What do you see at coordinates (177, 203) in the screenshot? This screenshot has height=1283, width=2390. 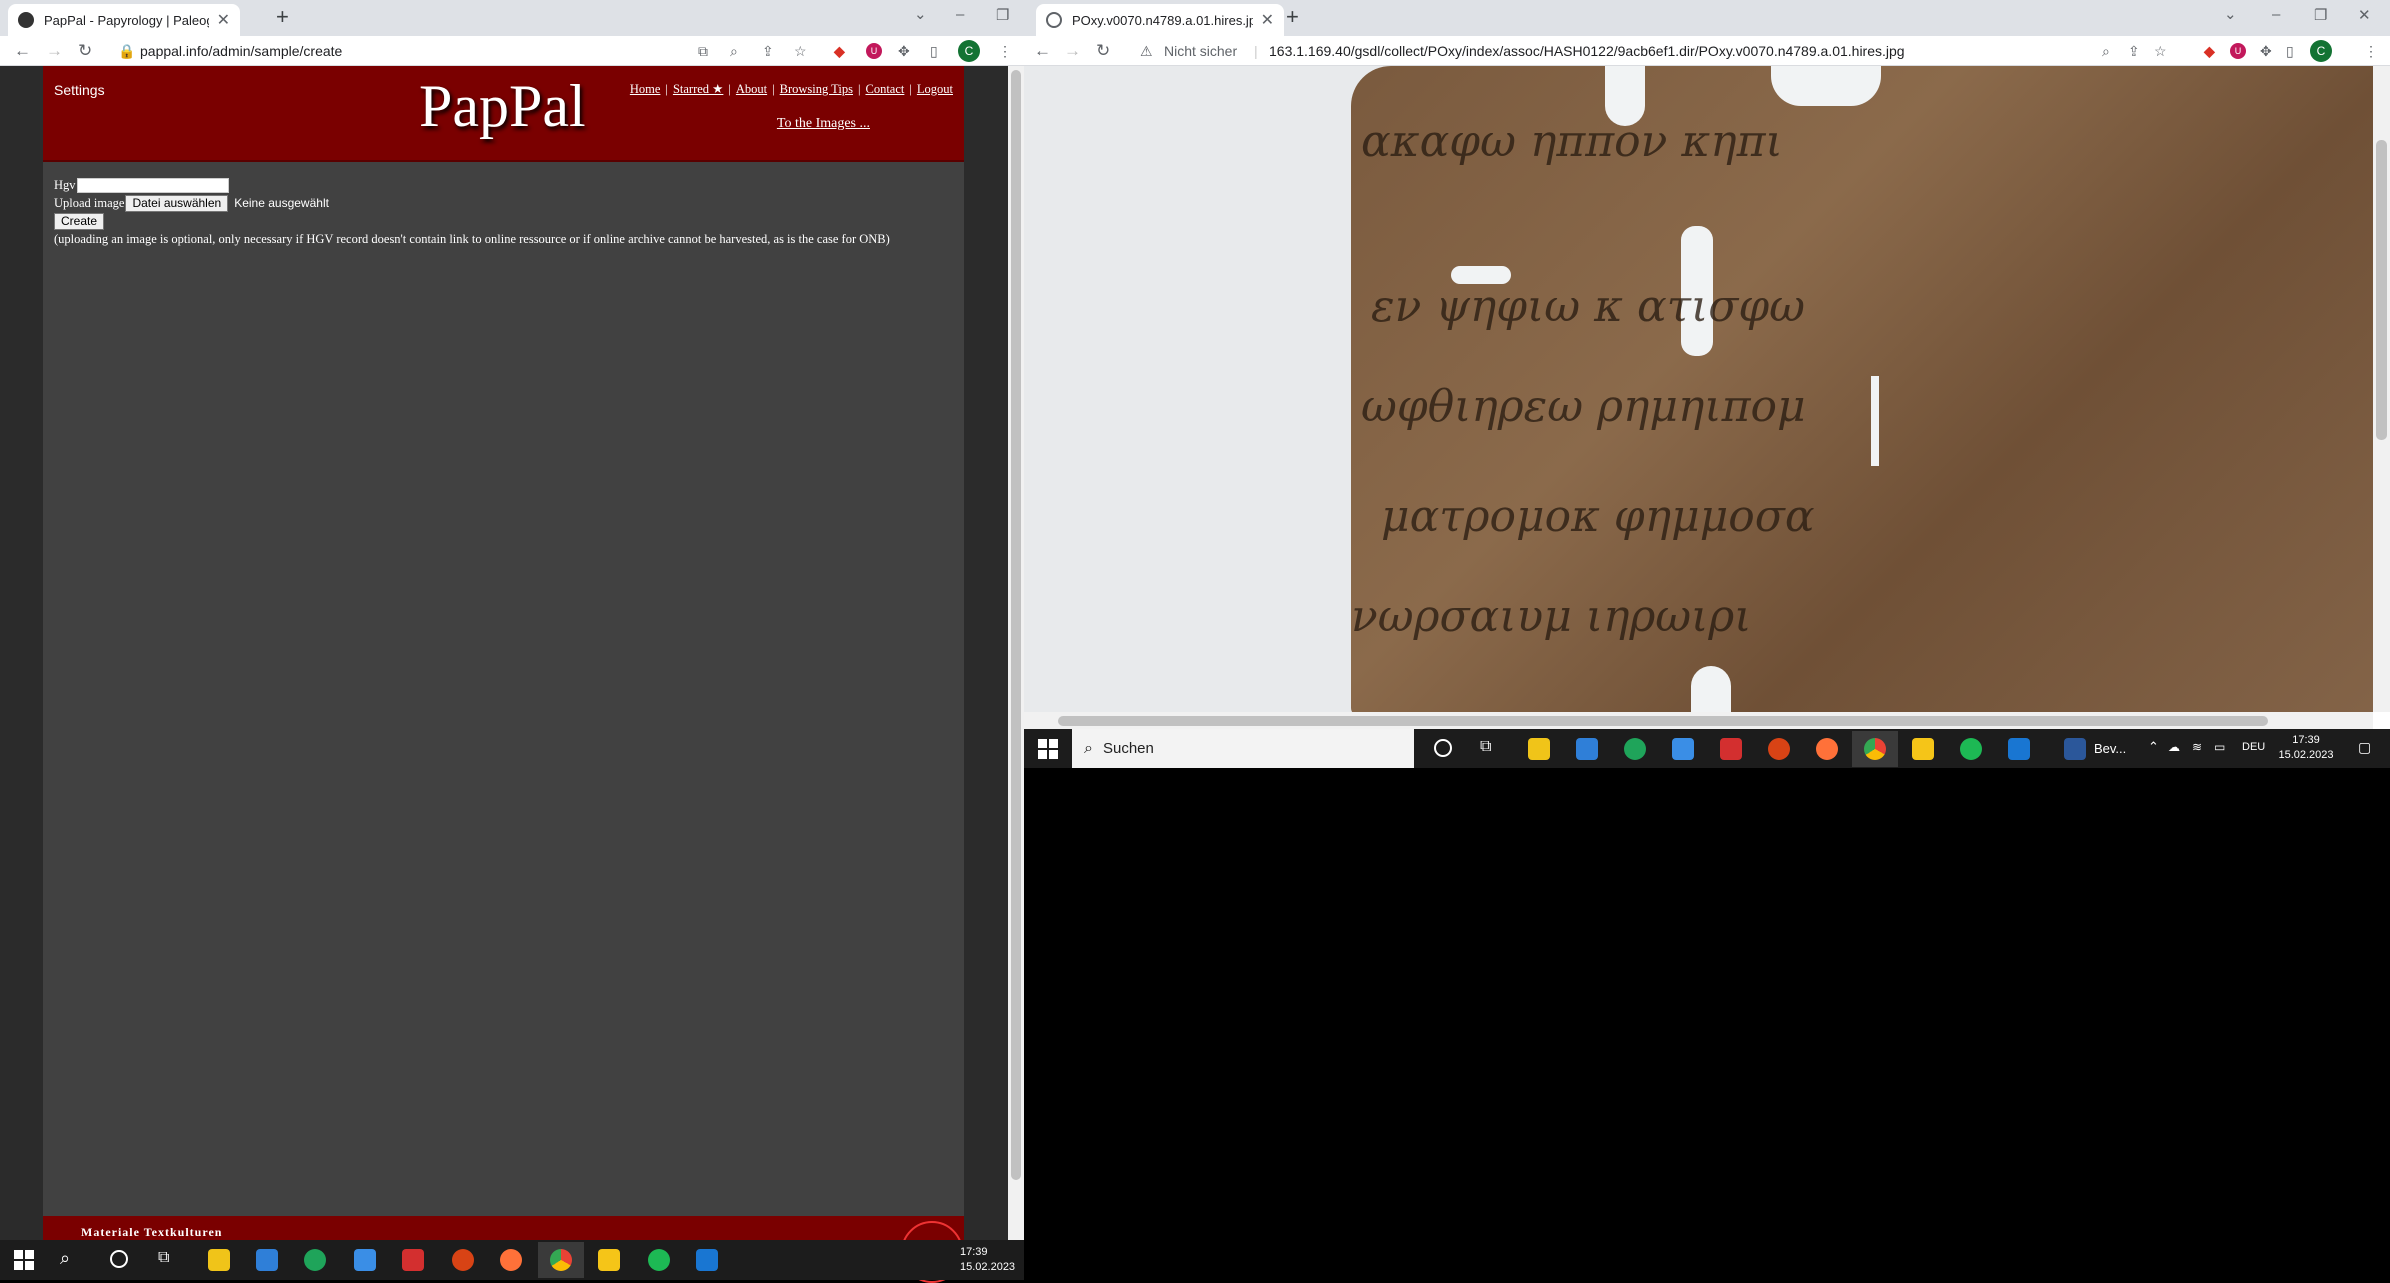 I see `choose-file-button: Datei auswählen` at bounding box center [177, 203].